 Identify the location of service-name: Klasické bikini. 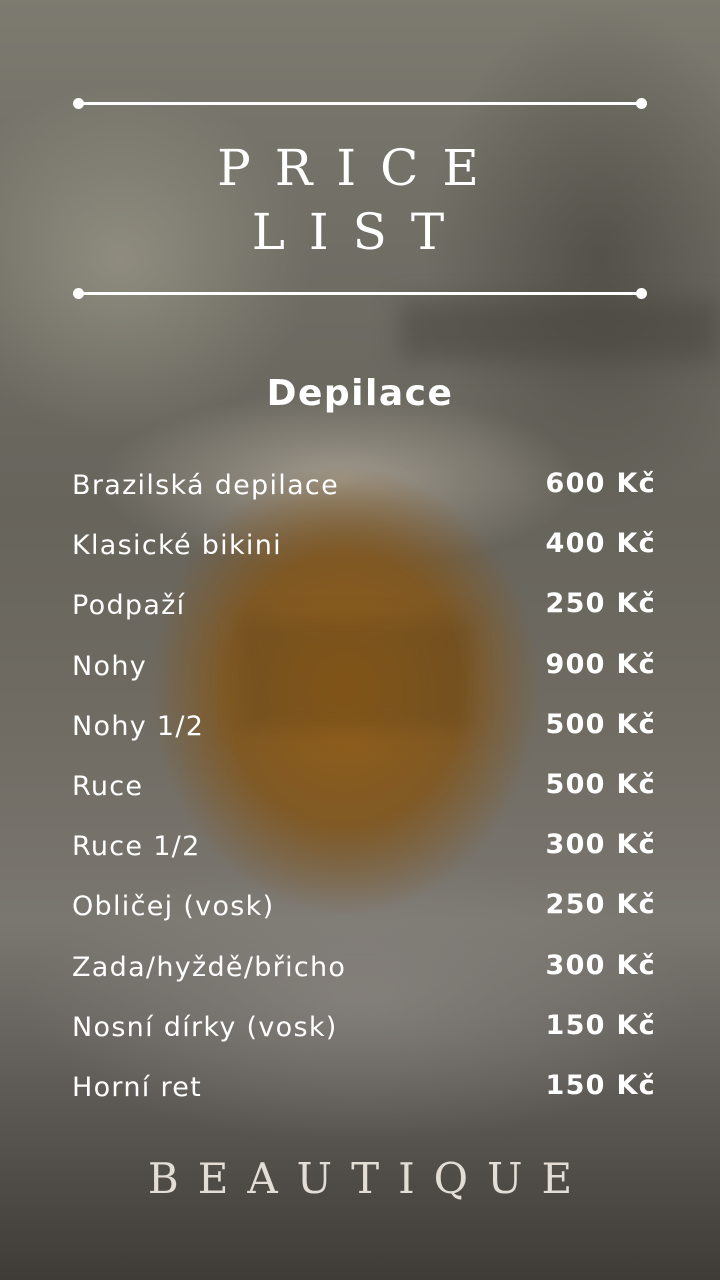
(177, 546).